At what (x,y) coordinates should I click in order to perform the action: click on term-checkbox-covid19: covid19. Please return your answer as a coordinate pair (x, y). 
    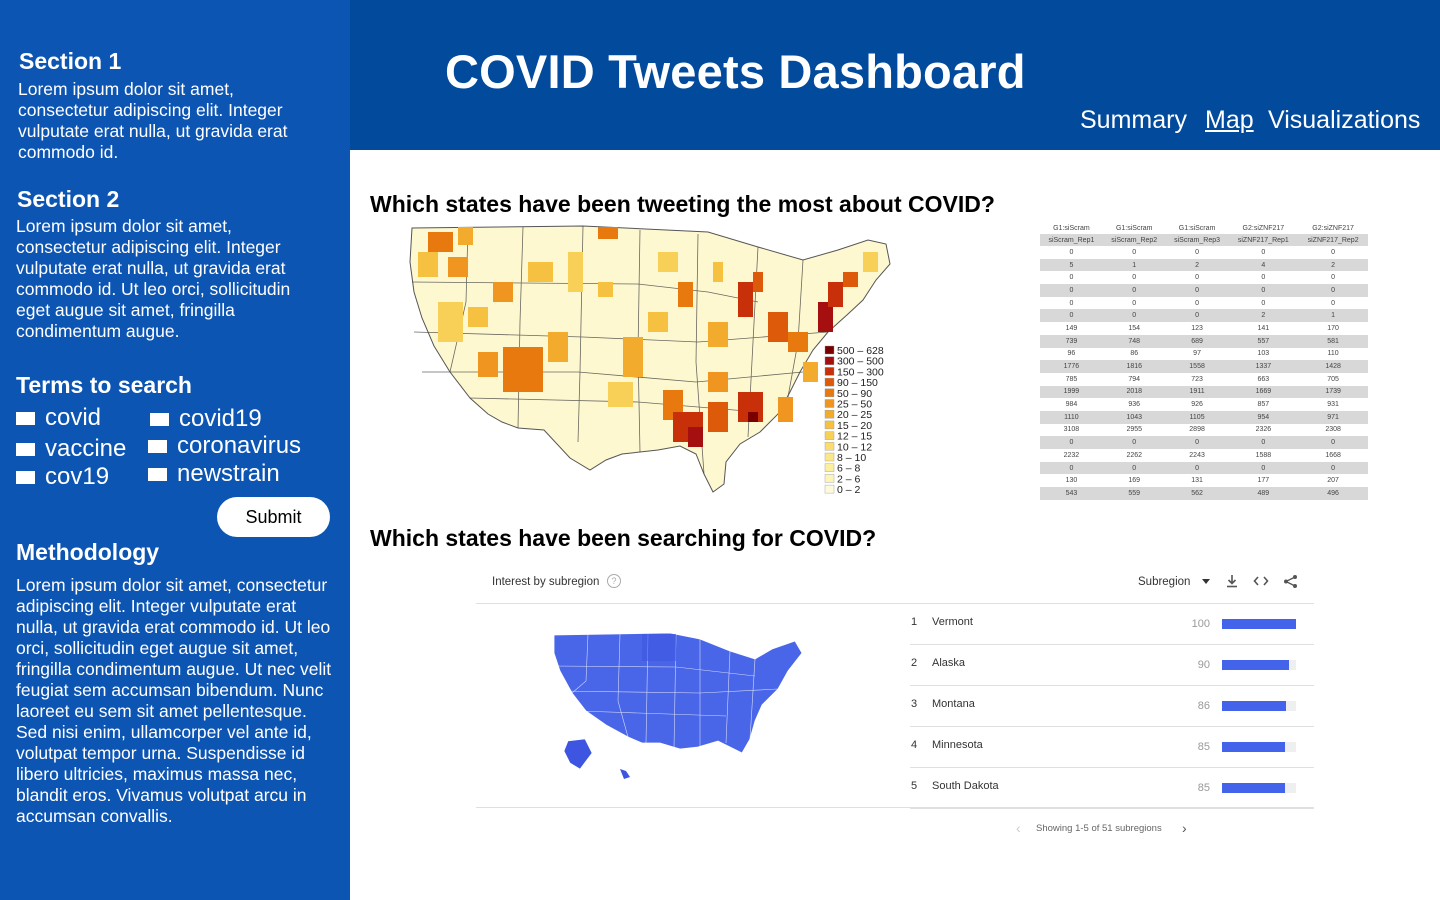
    Looking at the image, I should click on (206, 419).